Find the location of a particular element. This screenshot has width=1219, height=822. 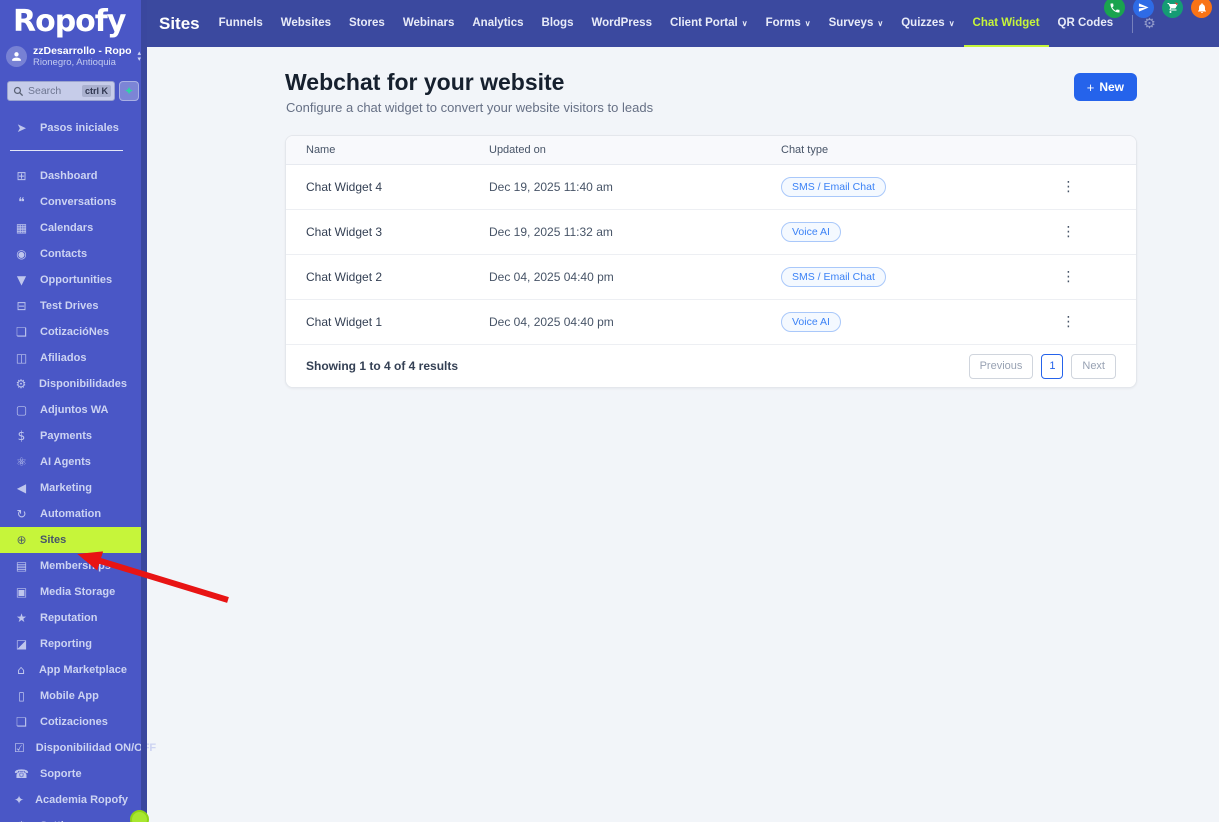

sidebar-item-afiliados: ◫ Afiliados is located at coordinates (70, 358).